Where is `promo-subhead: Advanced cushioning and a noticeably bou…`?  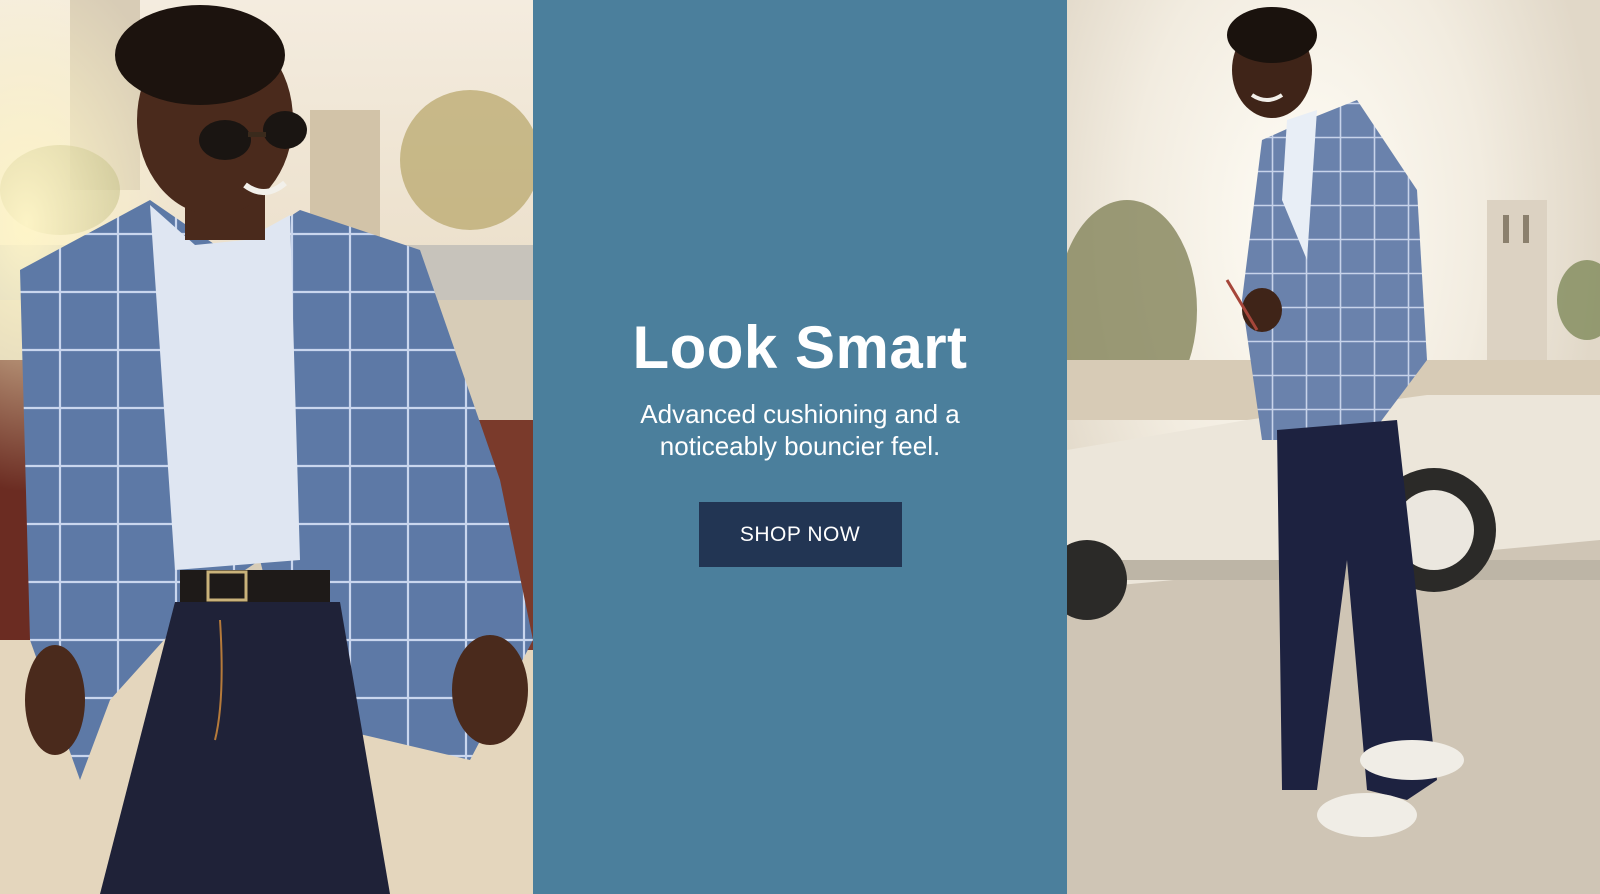
promo-subhead: Advanced cushioning and a noticeably bou… is located at coordinates (800, 430).